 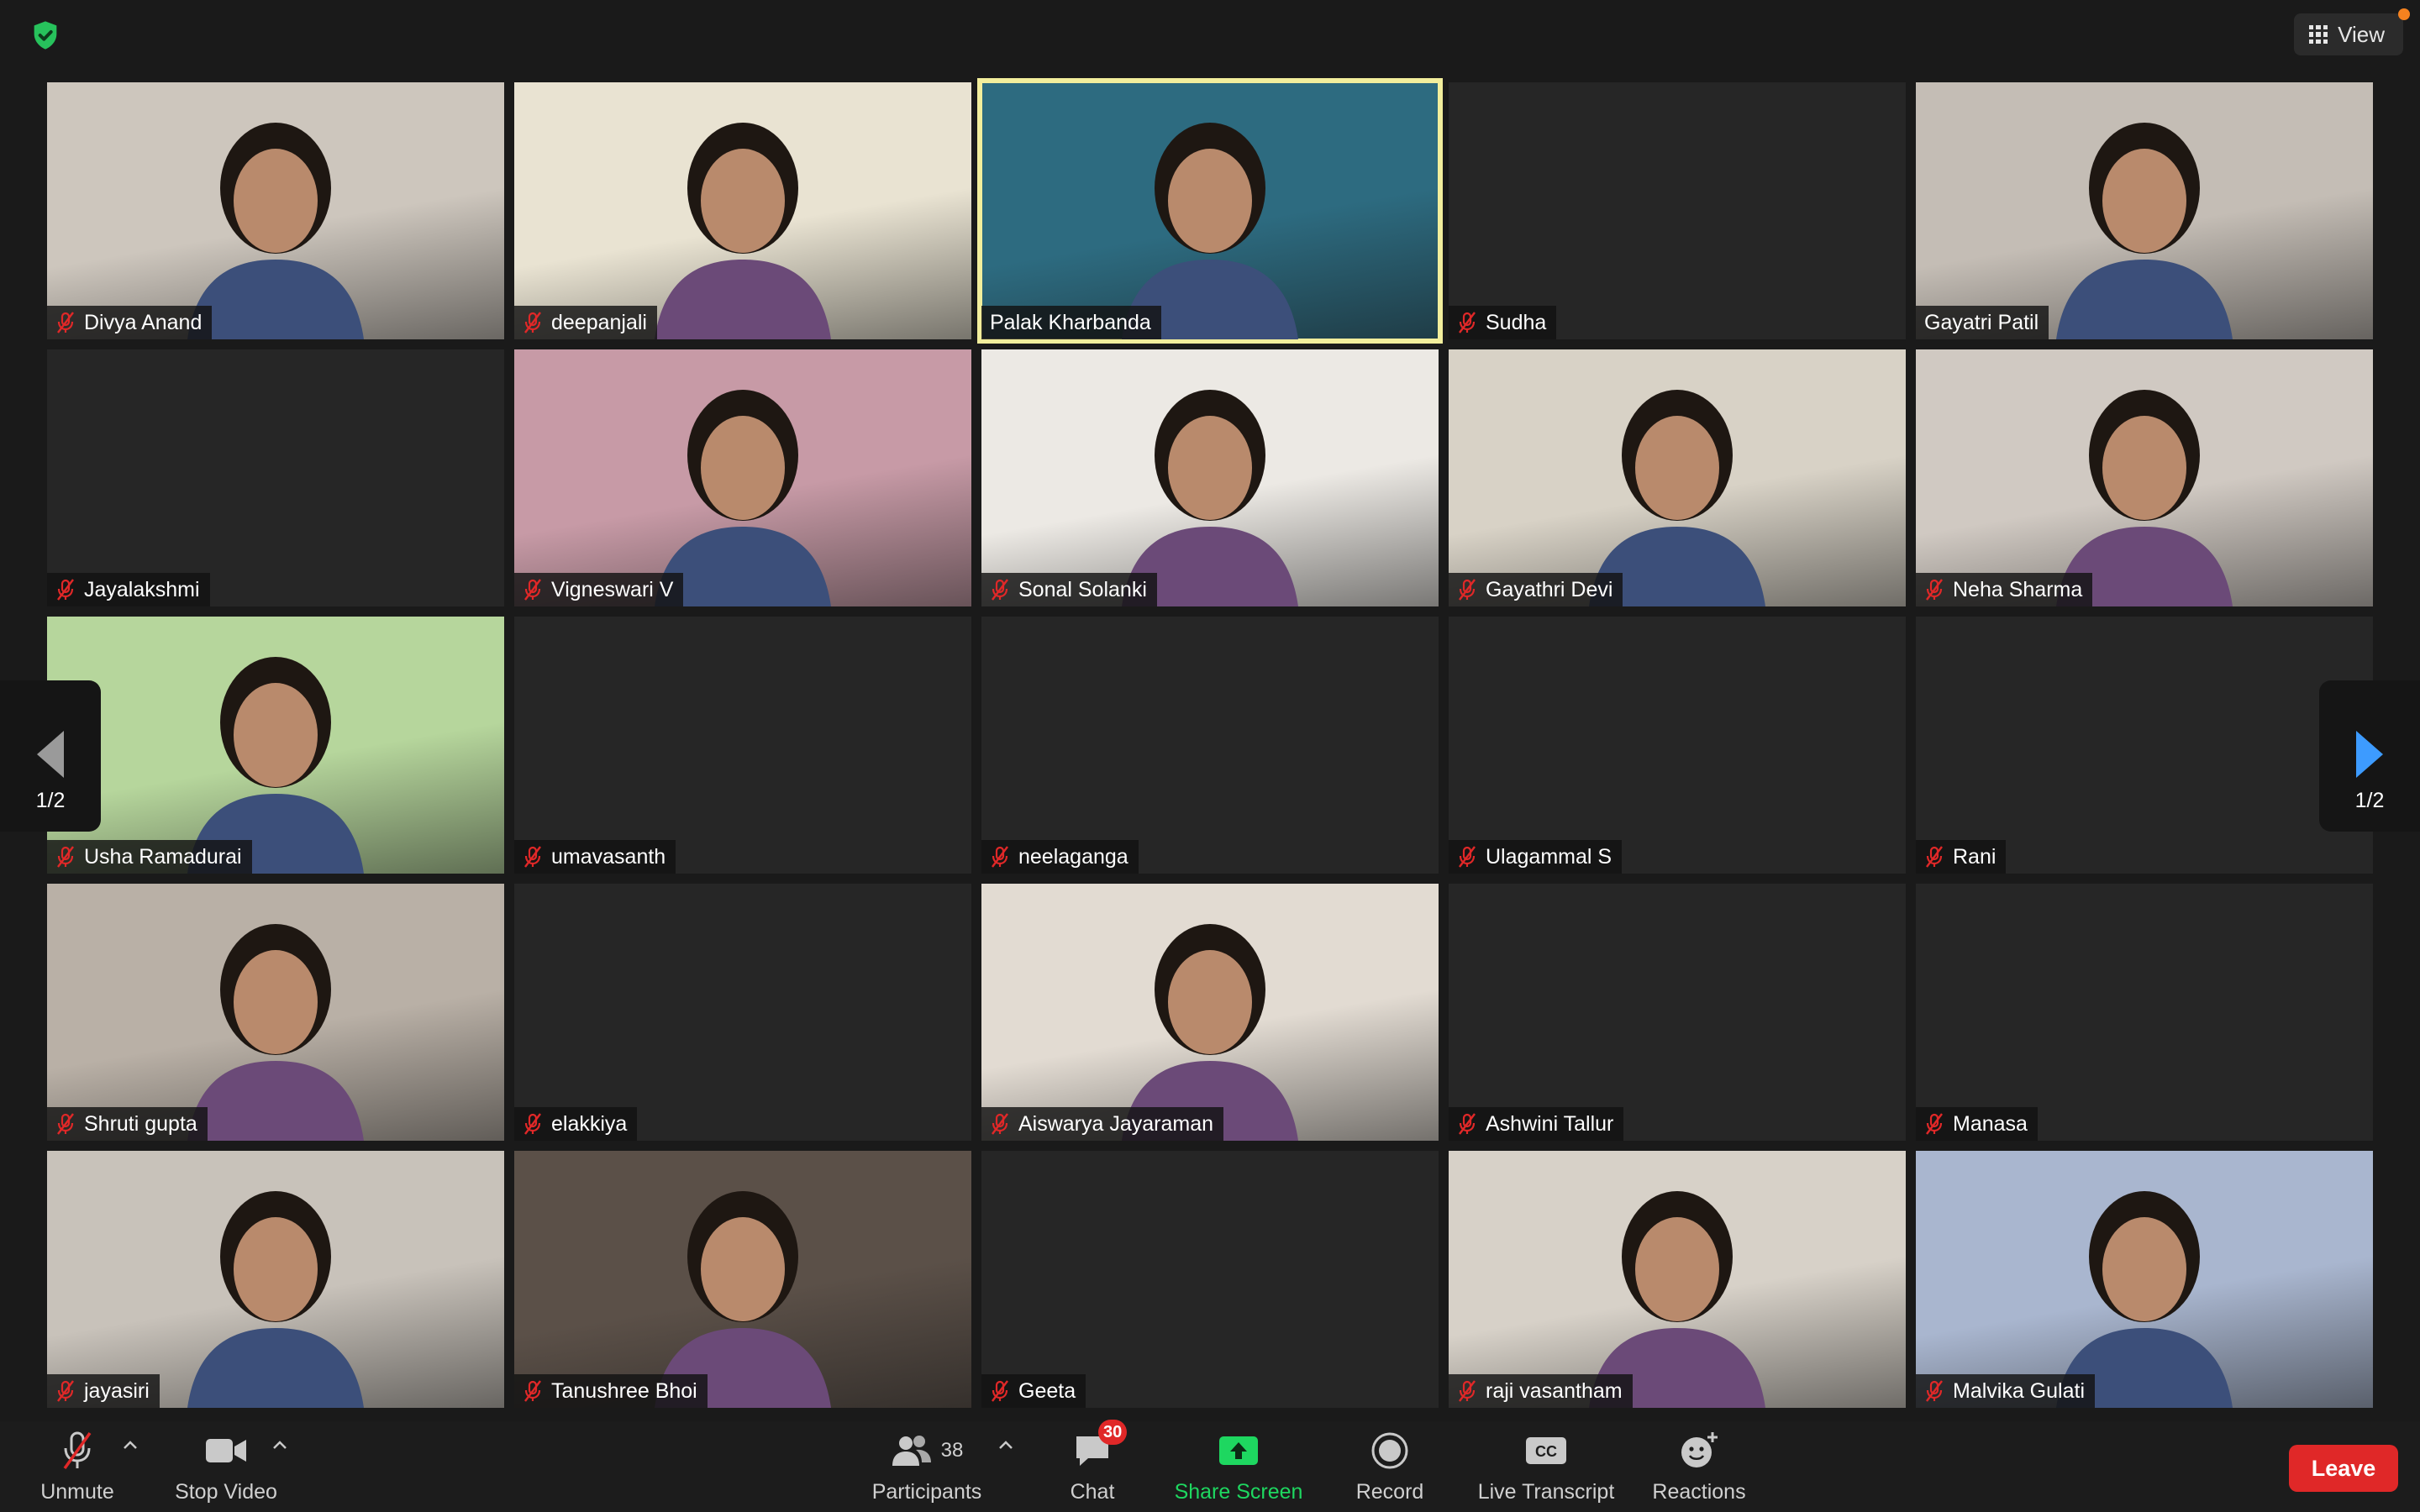 What do you see at coordinates (599, 322) in the screenshot?
I see `participant-name: deepanjali` at bounding box center [599, 322].